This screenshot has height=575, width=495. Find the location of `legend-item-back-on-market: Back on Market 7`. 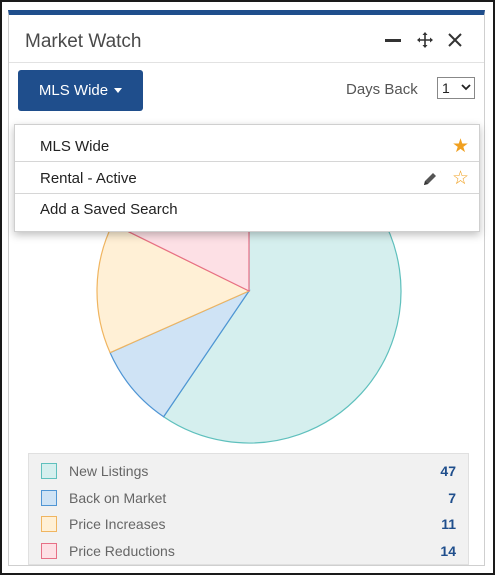

legend-item-back-on-market: Back on Market 7 is located at coordinates (248, 498).